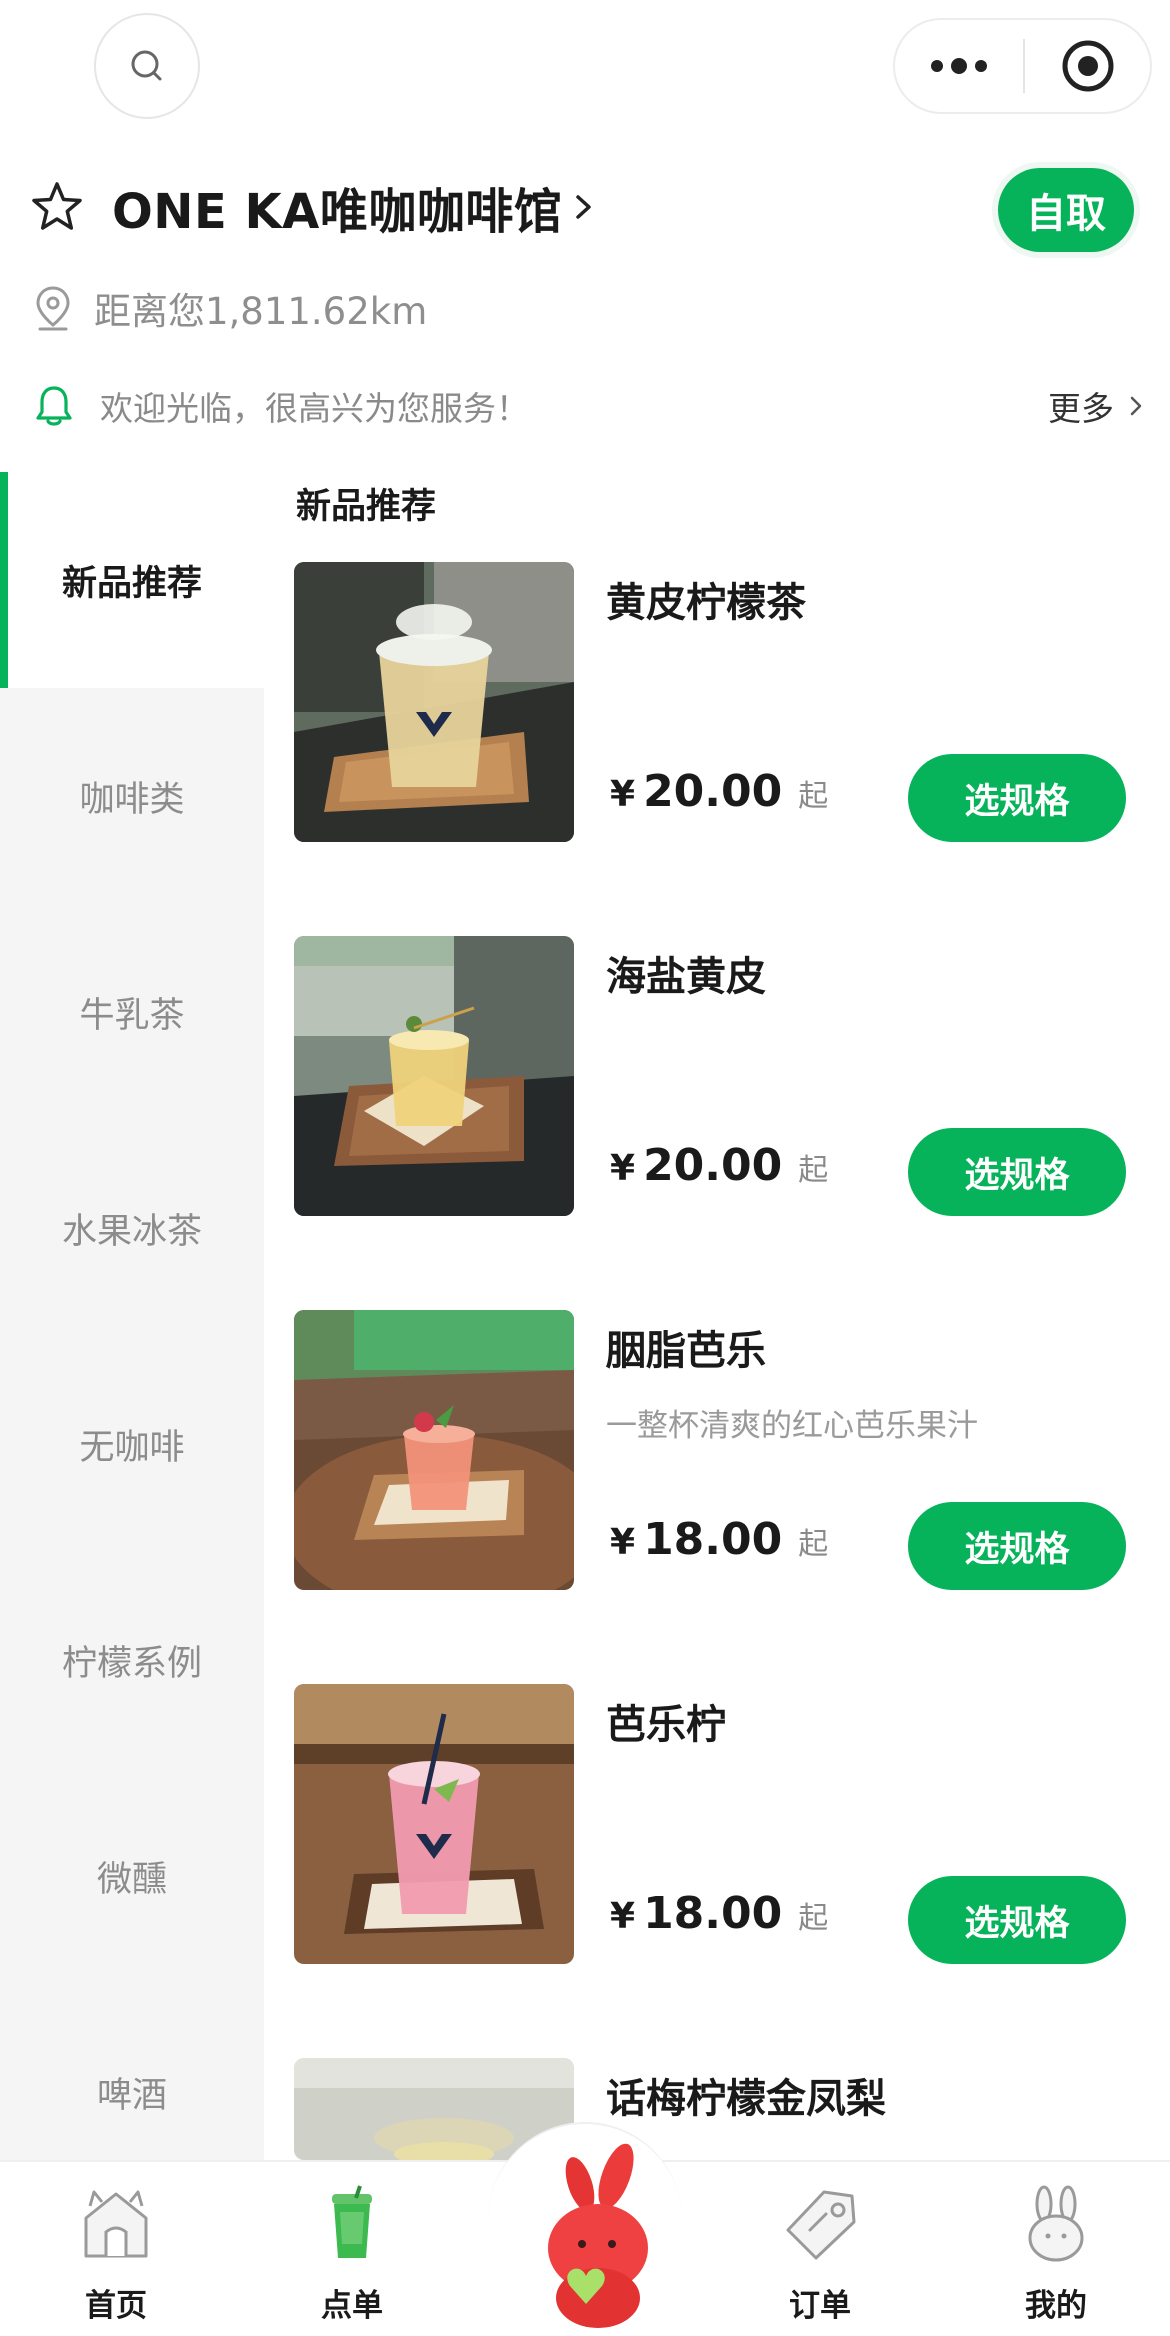  Describe the element at coordinates (132, 580) in the screenshot. I see `category-item-new: 新品推荐` at that location.